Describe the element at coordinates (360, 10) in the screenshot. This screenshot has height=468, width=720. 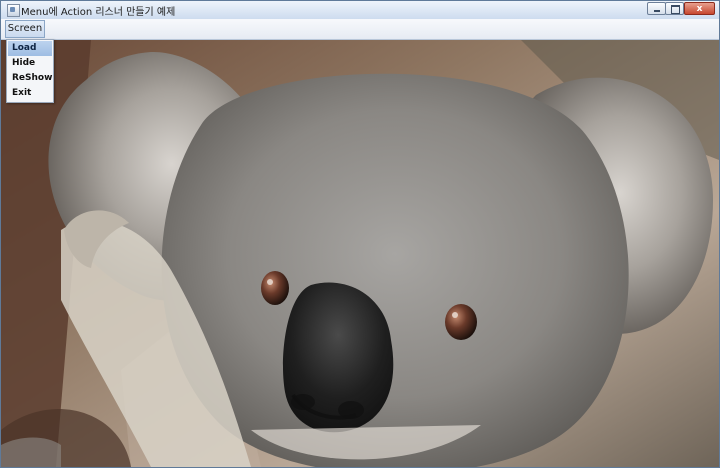
I see `title-bar: Menu에 Action 리스너 만들기 예제 x` at that location.